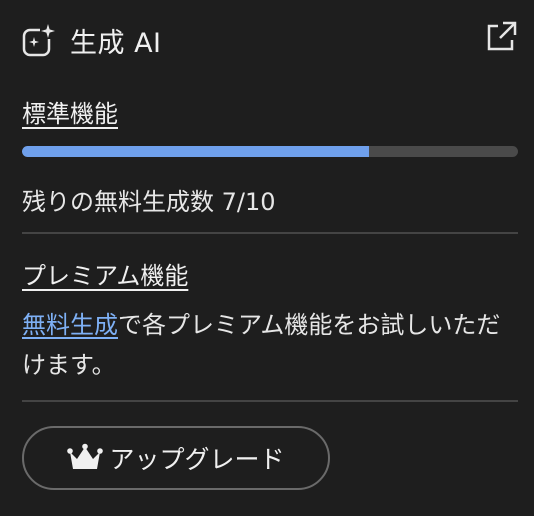 The width and height of the screenshot is (534, 516). Describe the element at coordinates (196, 151) in the screenshot. I see `usage-progress-fill` at that location.